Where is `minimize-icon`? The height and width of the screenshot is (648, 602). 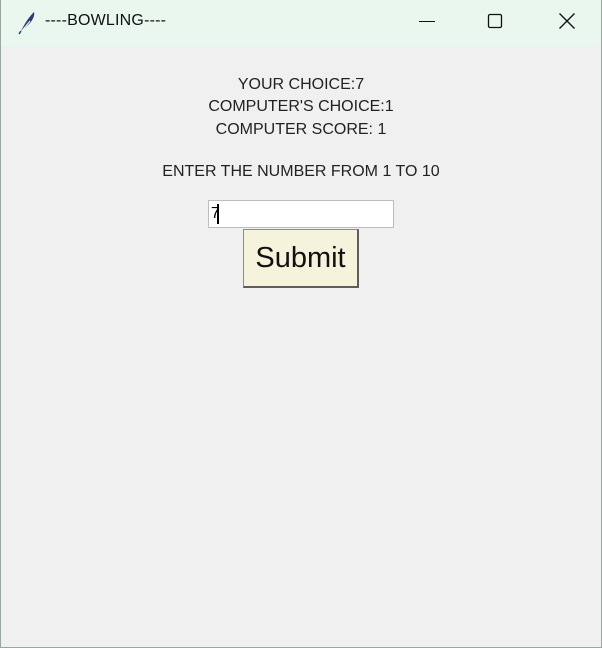
minimize-icon is located at coordinates (427, 23).